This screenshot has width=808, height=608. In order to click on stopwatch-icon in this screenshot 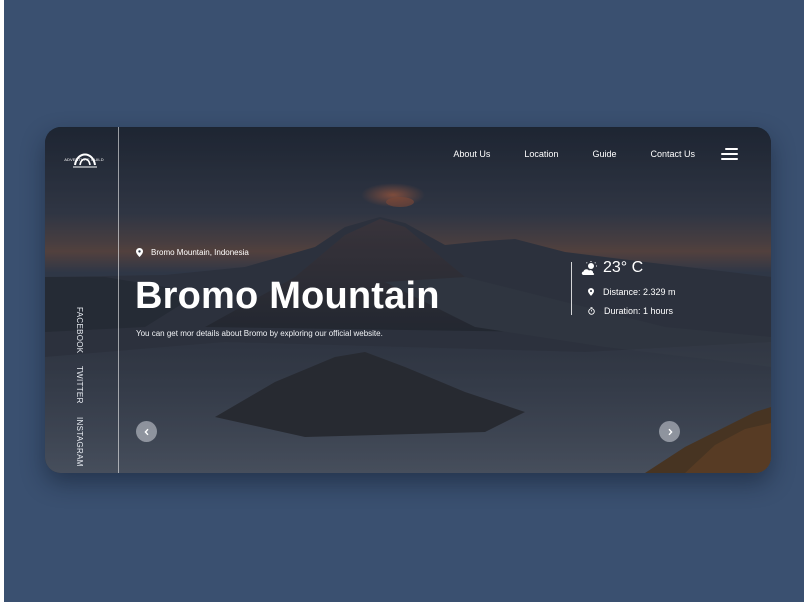, I will do `click(591, 311)`.